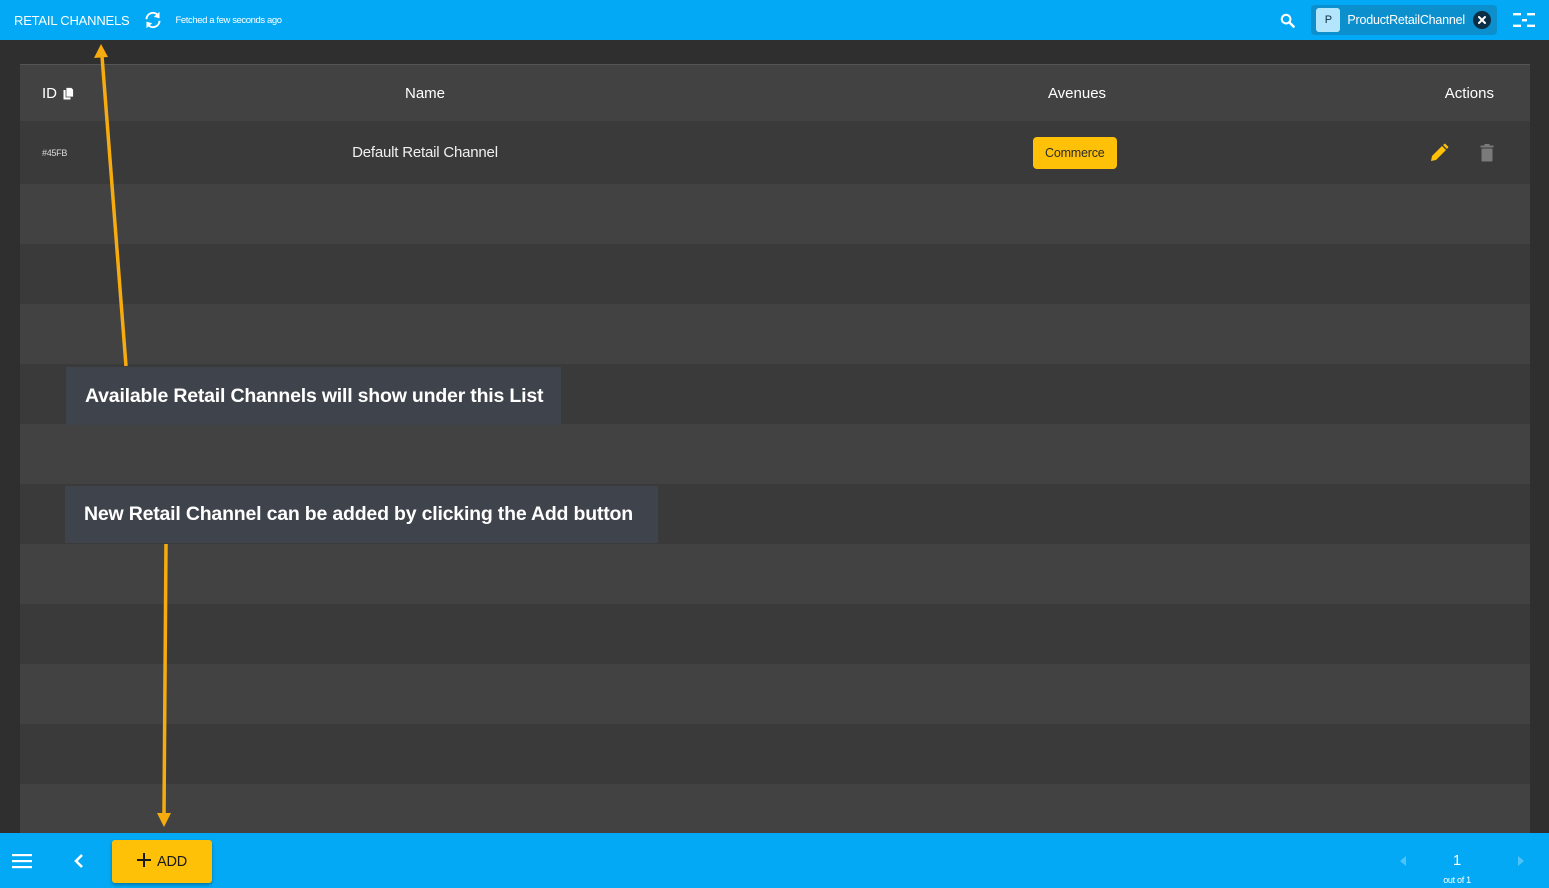  I want to click on column-header-id-label: ID, so click(49, 93).